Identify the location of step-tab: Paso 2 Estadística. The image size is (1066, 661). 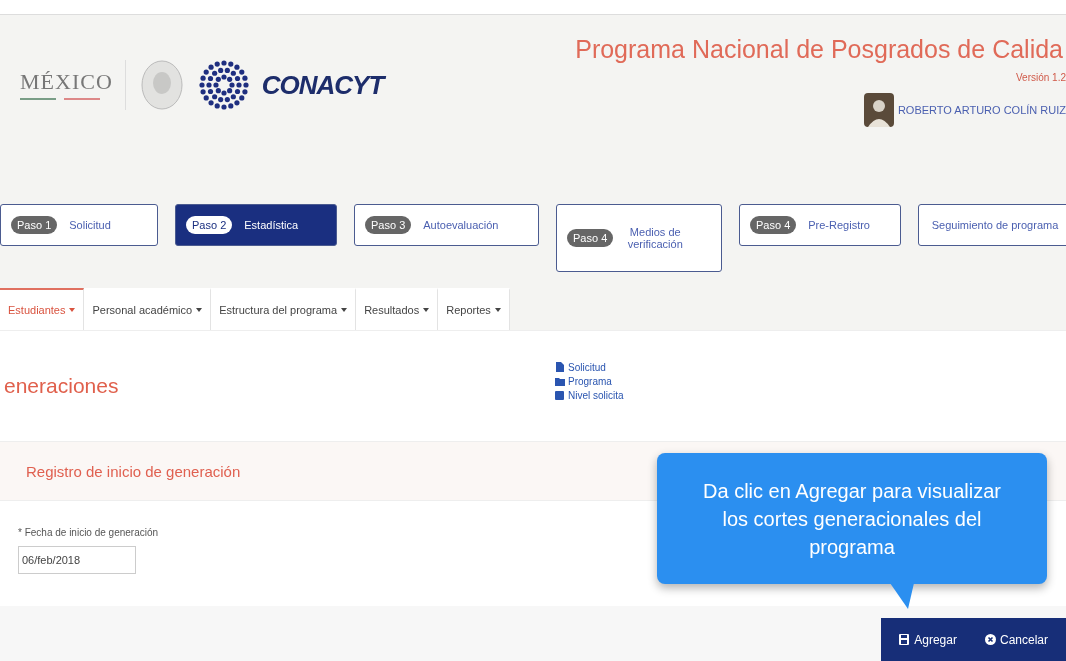
(256, 225).